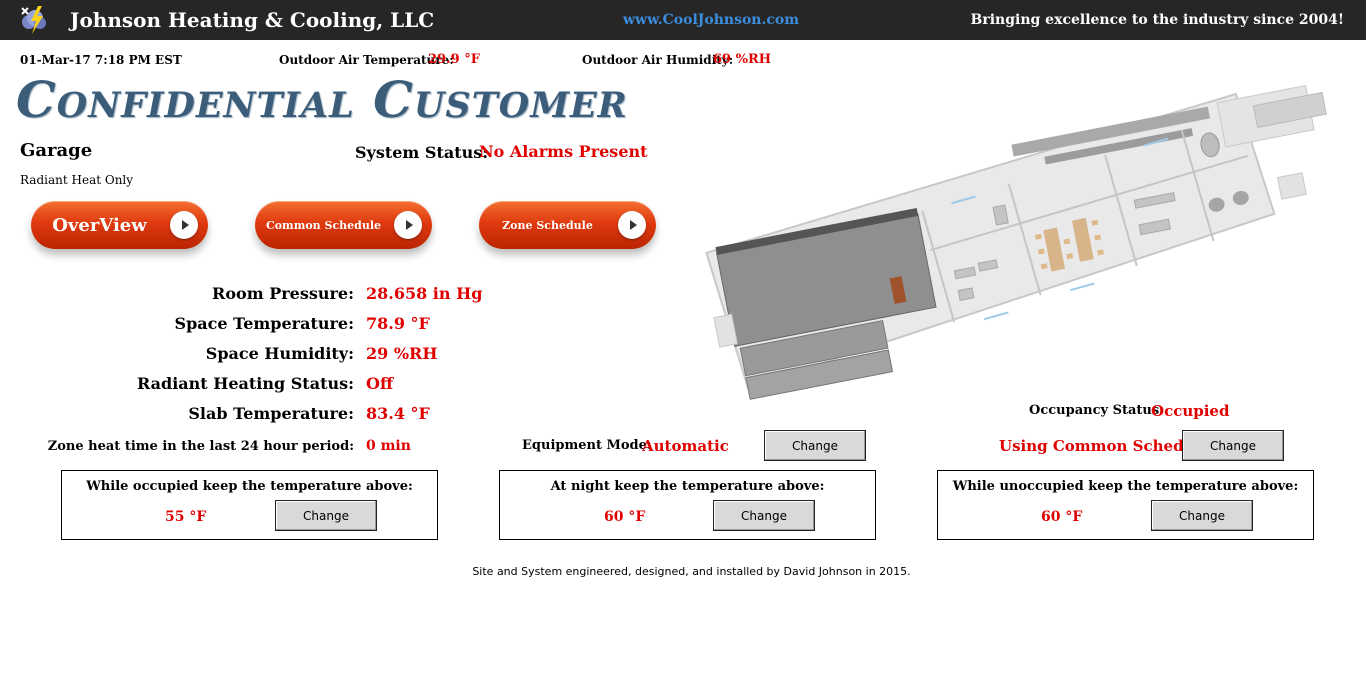 This screenshot has height=673, width=1366. I want to click on zone-name: Garage, so click(56, 150).